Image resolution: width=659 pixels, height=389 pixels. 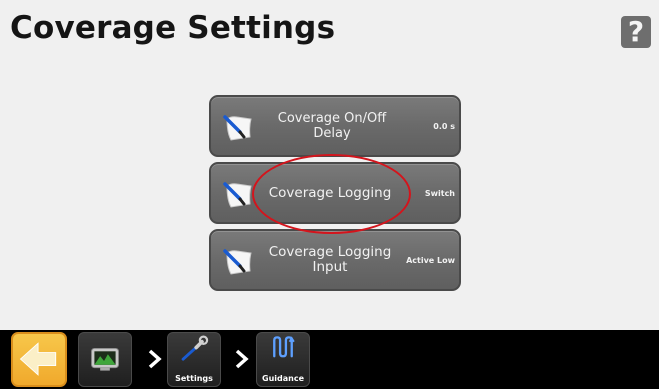 I want to click on monitor-icon, so click(x=105, y=359).